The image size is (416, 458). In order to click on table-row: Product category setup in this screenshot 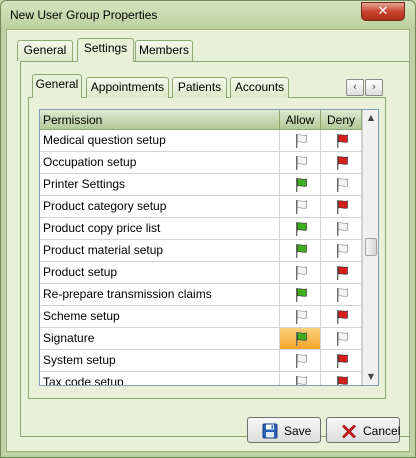, I will do `click(201, 207)`.